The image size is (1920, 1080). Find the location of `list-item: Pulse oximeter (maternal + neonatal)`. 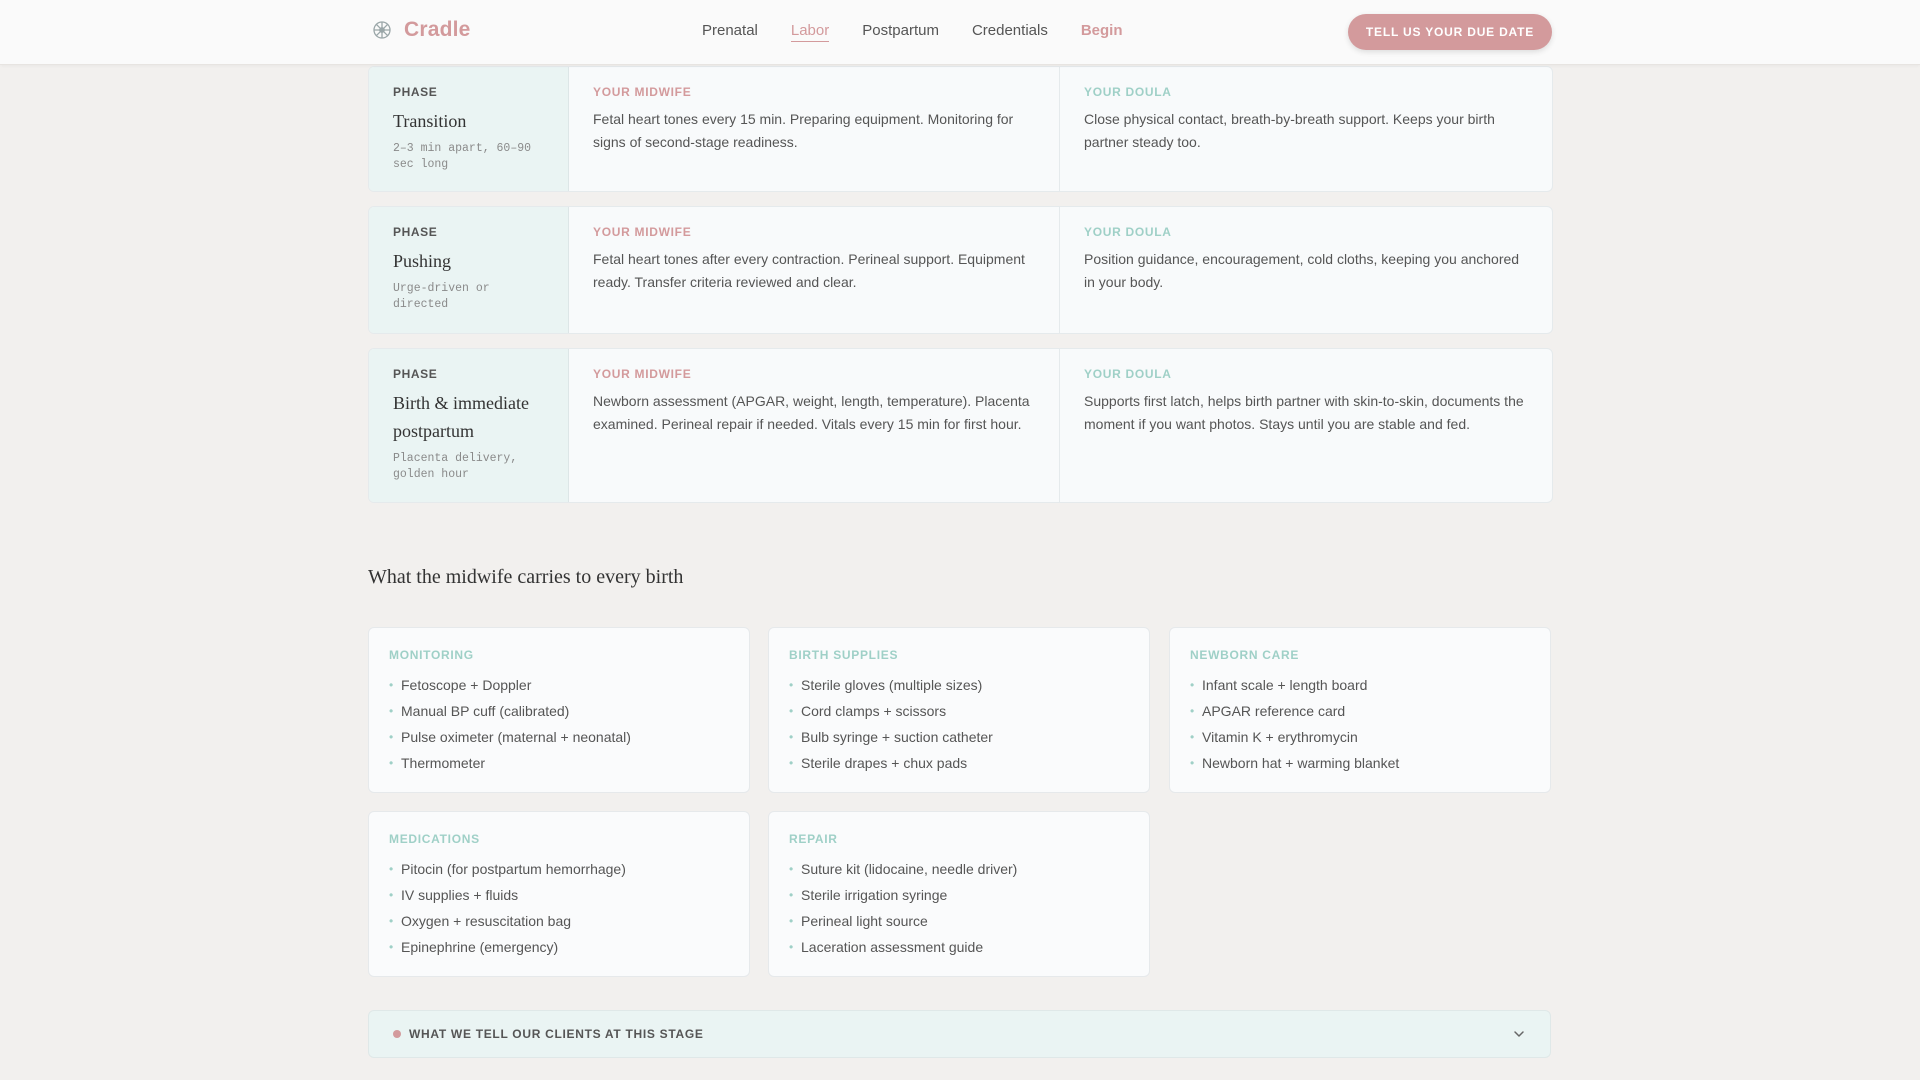

list-item: Pulse oximeter (maternal + neonatal) is located at coordinates (559, 737).